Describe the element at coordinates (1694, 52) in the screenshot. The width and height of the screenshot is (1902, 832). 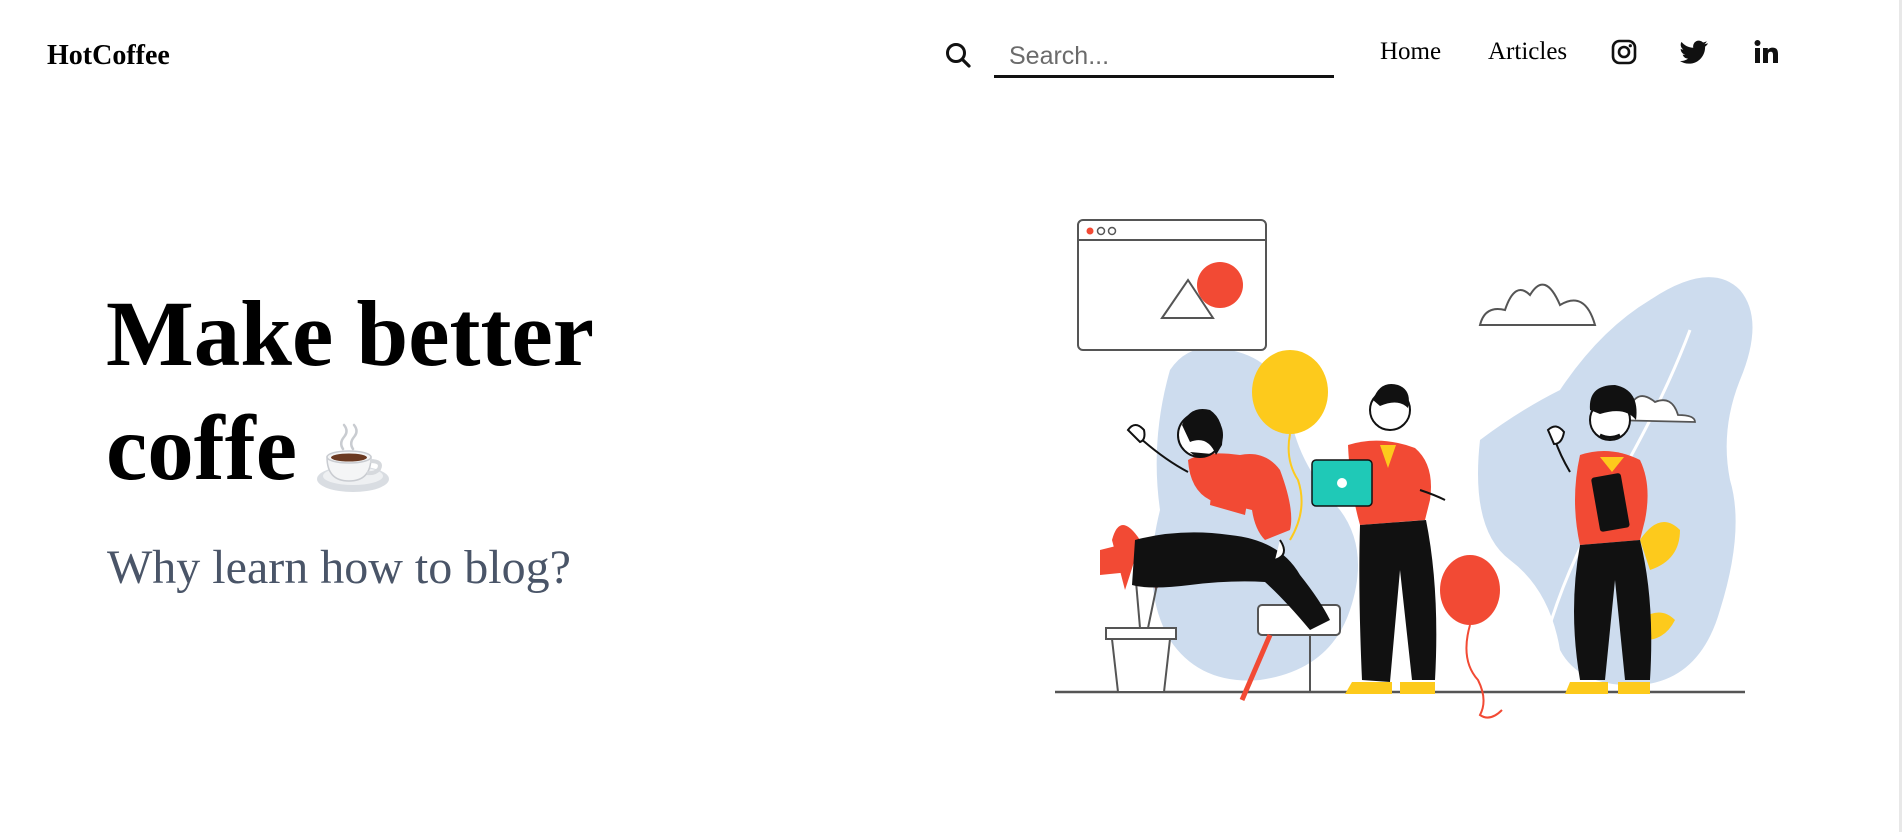
I see `twitter-icon` at that location.